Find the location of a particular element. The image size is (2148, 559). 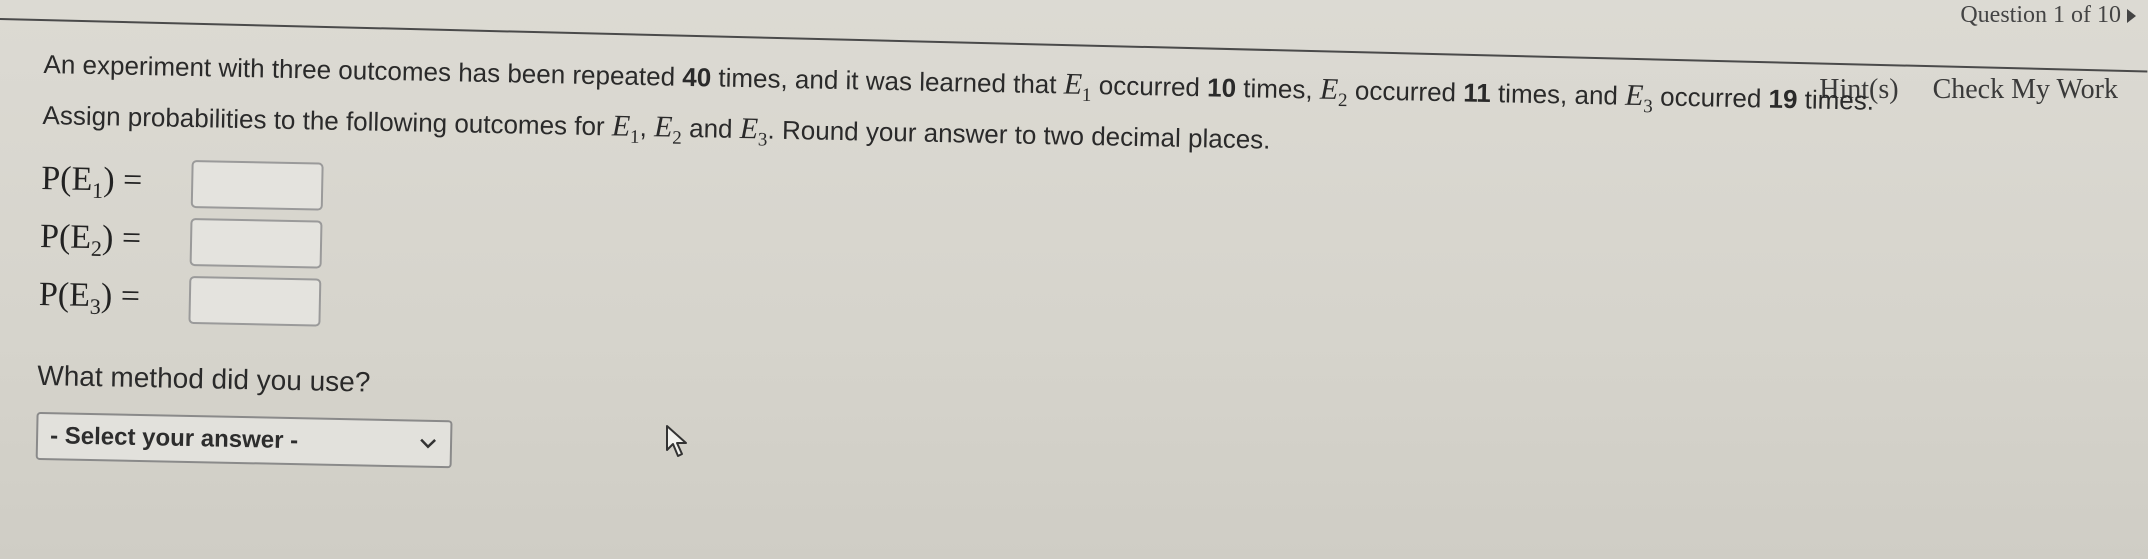

answer-input-e1 is located at coordinates (257, 185).